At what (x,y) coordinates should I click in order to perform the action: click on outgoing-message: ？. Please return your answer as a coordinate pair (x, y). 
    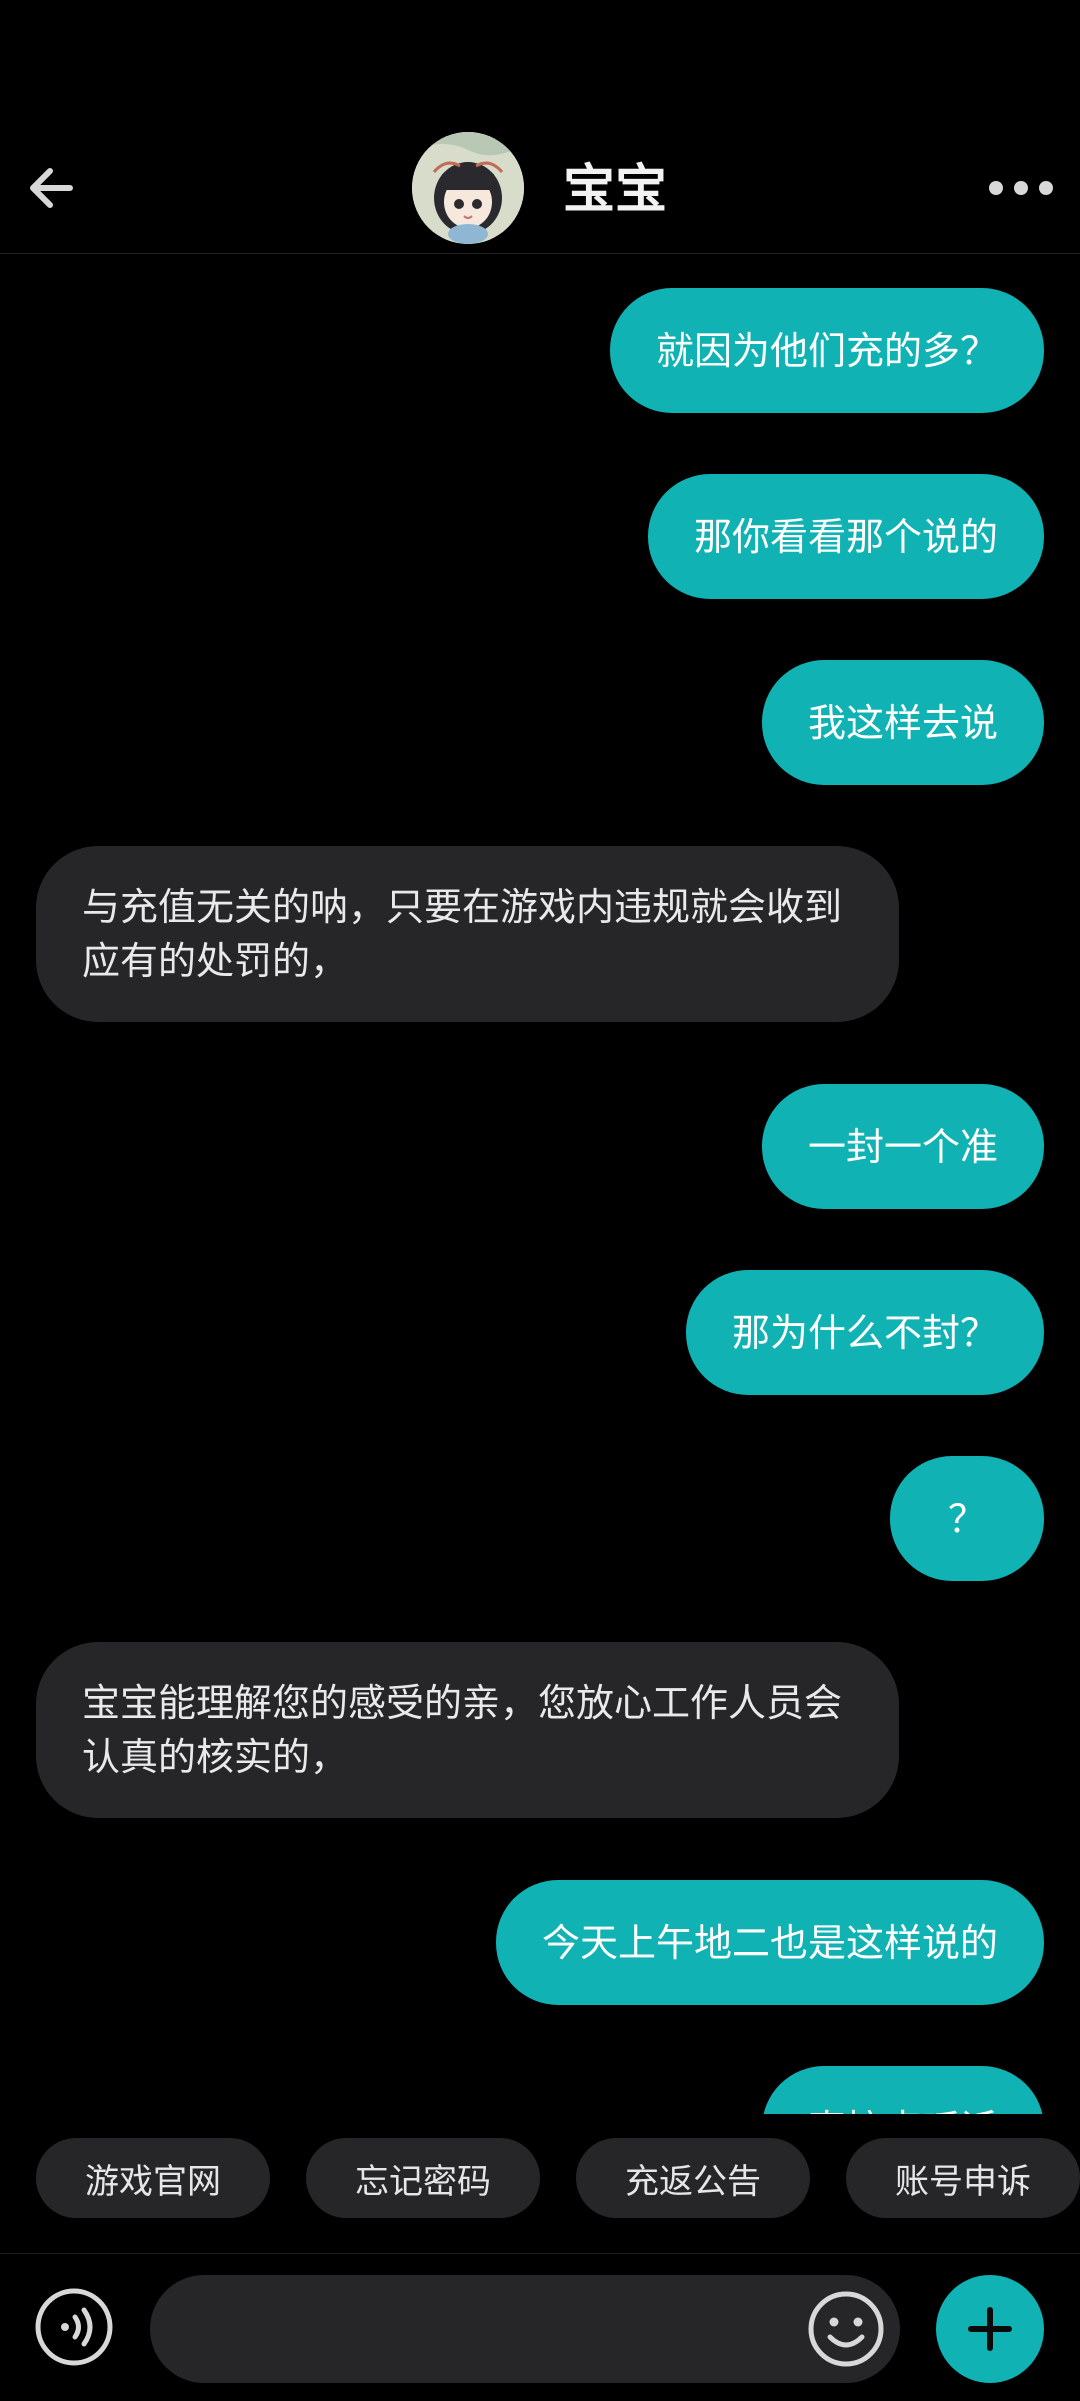
    Looking at the image, I should click on (966, 1518).